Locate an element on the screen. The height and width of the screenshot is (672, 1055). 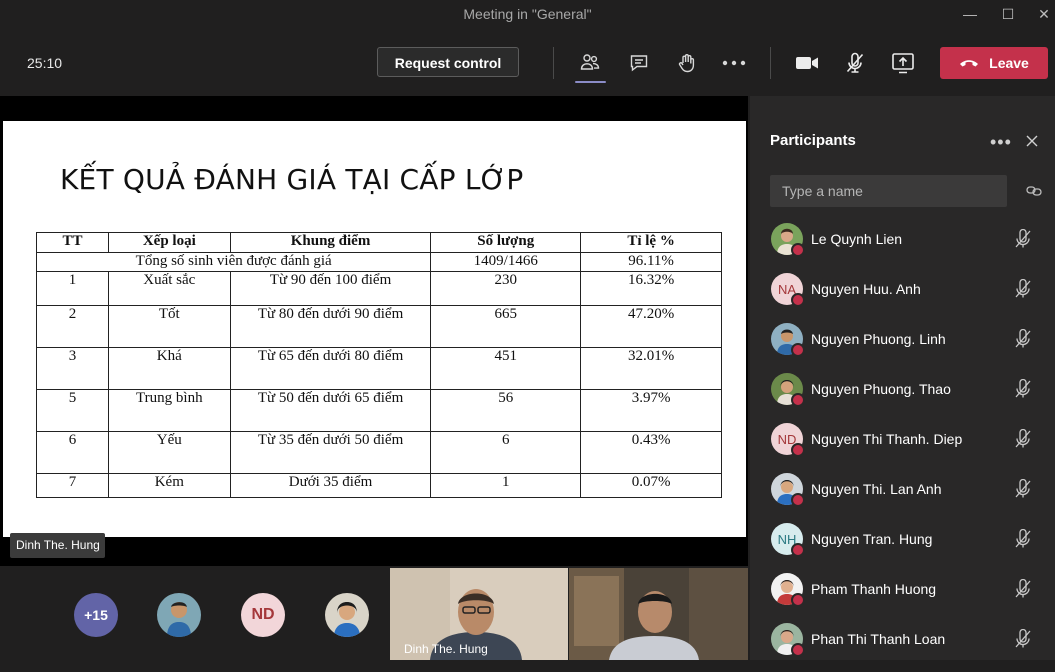
summary-percent: 96.11% is located at coordinates (651, 262).